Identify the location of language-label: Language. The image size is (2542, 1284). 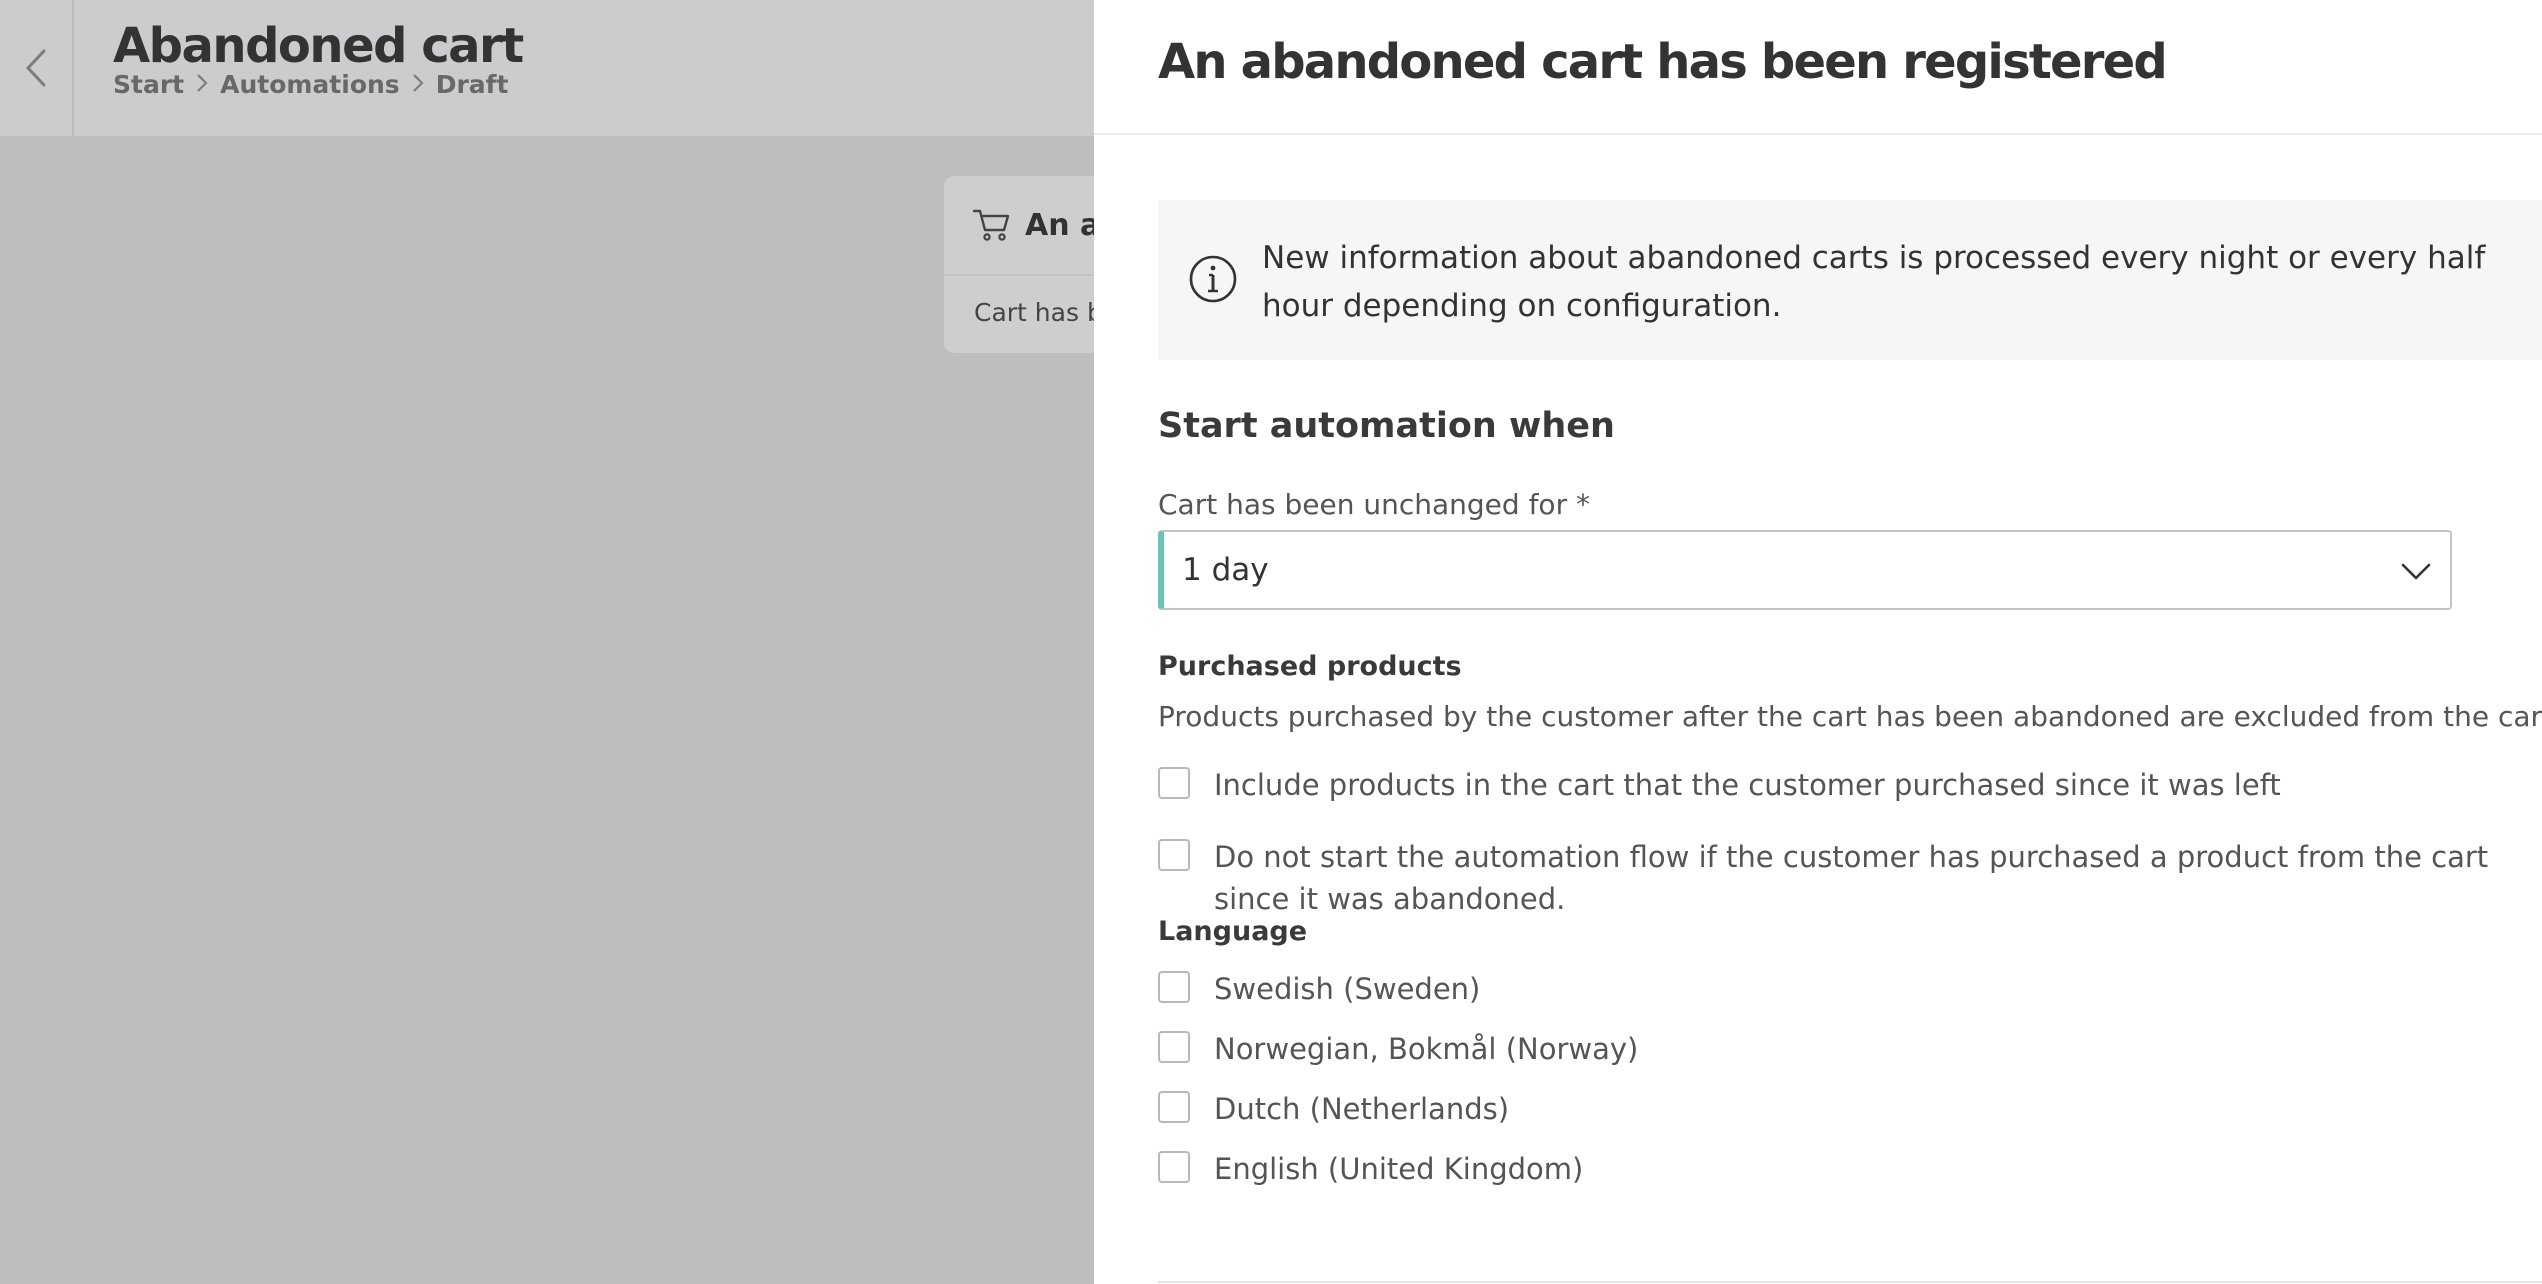
(1233, 931).